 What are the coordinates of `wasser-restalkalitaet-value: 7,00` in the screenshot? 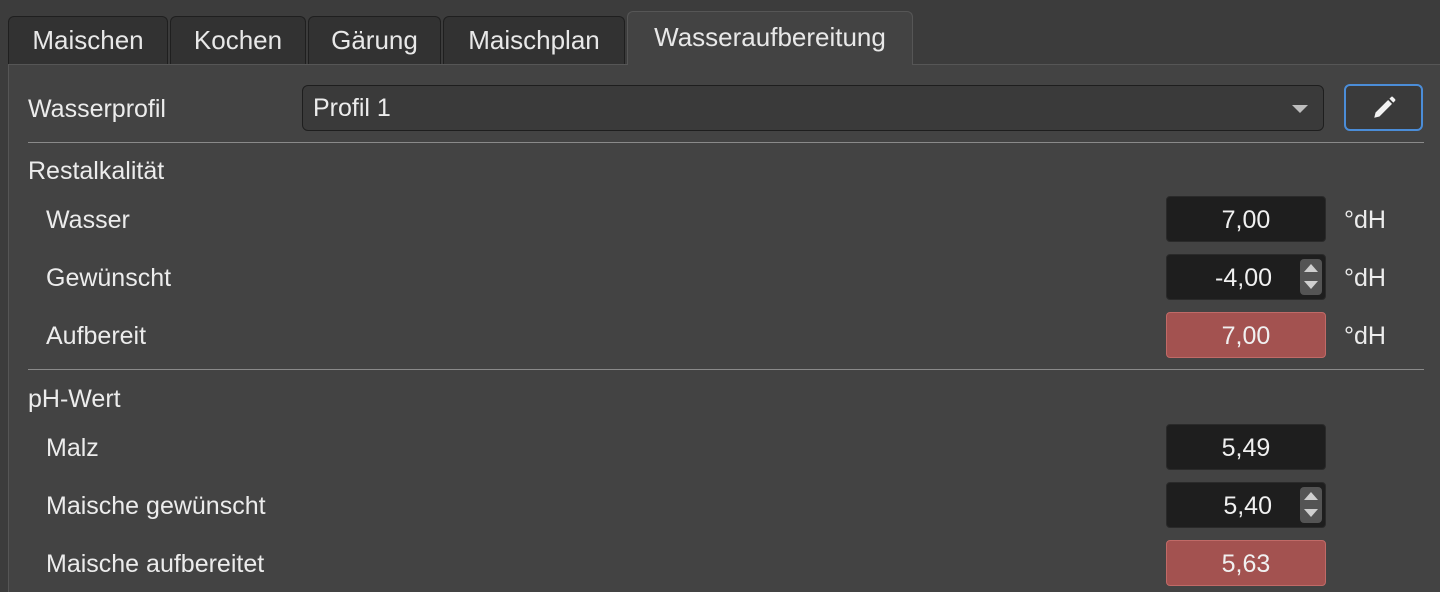 It's located at (1246, 219).